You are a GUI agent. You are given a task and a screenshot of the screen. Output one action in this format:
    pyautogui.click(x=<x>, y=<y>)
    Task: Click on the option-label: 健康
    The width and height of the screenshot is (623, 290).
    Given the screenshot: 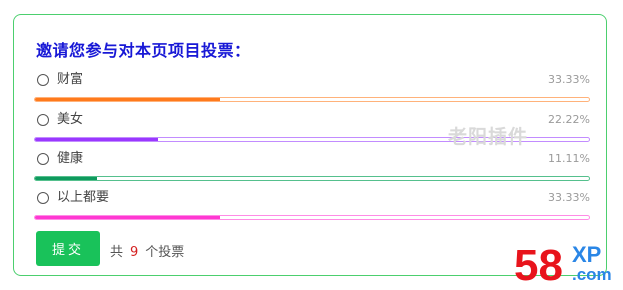 What is the action you would take?
    pyautogui.click(x=70, y=158)
    